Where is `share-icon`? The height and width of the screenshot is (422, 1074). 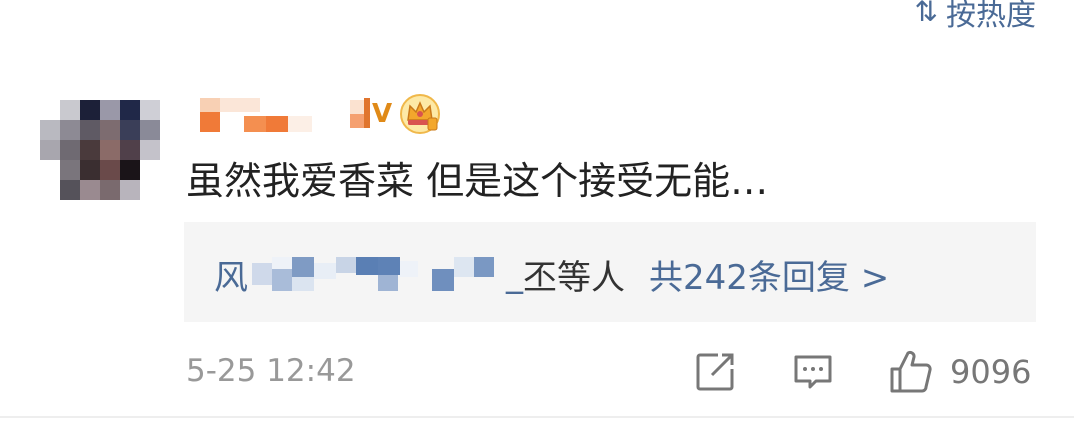 share-icon is located at coordinates (715, 372).